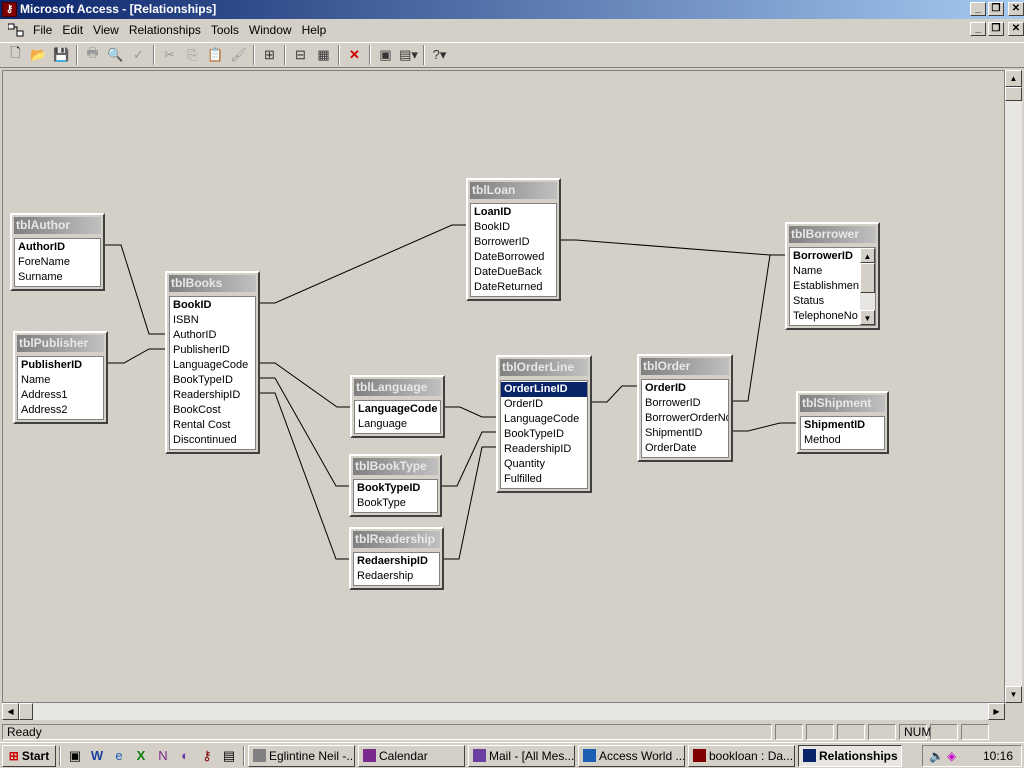 This screenshot has width=1024, height=768. Describe the element at coordinates (238, 55) in the screenshot. I see `format-painter-icon: 🖌` at that location.